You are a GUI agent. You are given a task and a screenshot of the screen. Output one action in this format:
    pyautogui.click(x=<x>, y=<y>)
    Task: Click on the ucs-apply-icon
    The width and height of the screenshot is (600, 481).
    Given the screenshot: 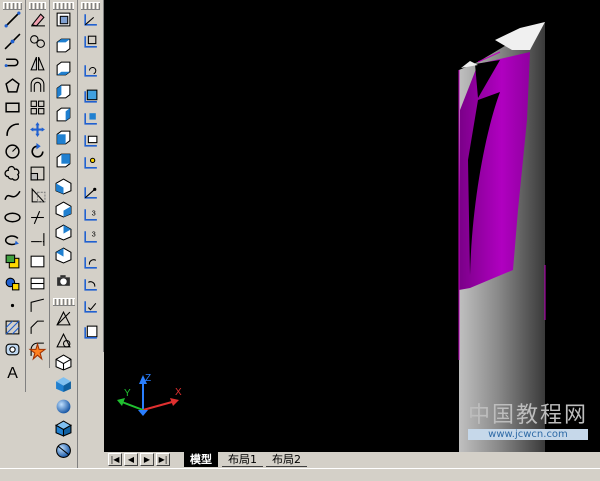 What is the action you would take?
    pyautogui.click(x=90, y=306)
    